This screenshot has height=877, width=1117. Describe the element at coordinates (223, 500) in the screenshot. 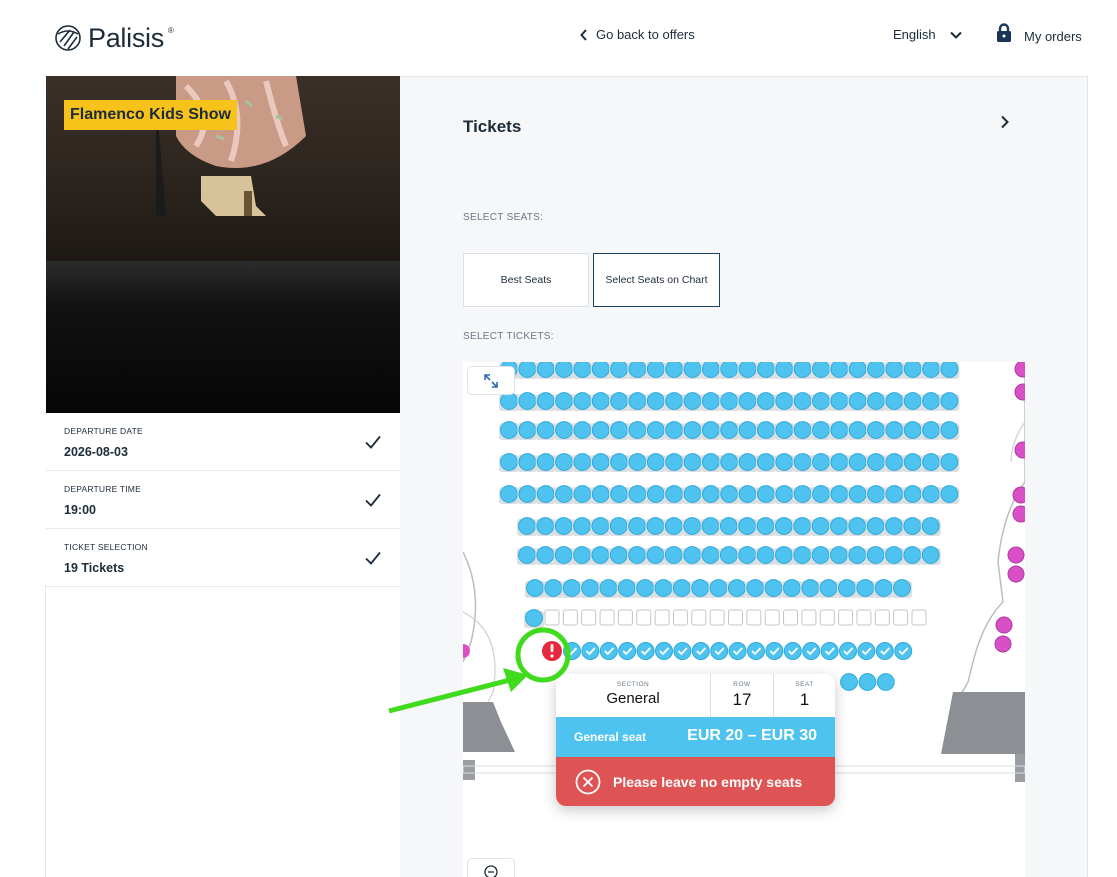

I see `step-departure-time: DEPARTURE TIME 19:00` at that location.